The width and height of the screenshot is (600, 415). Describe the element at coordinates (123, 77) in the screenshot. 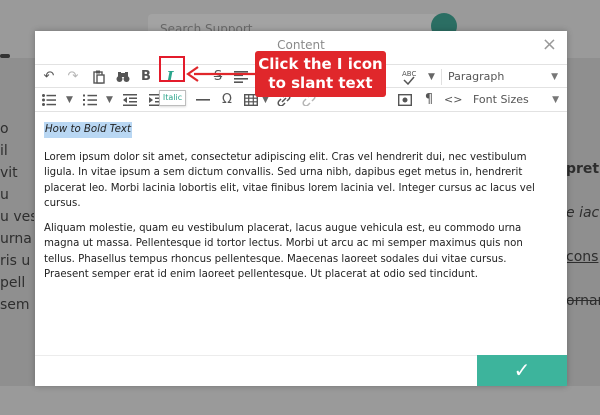

I see `find-replace-icon` at that location.